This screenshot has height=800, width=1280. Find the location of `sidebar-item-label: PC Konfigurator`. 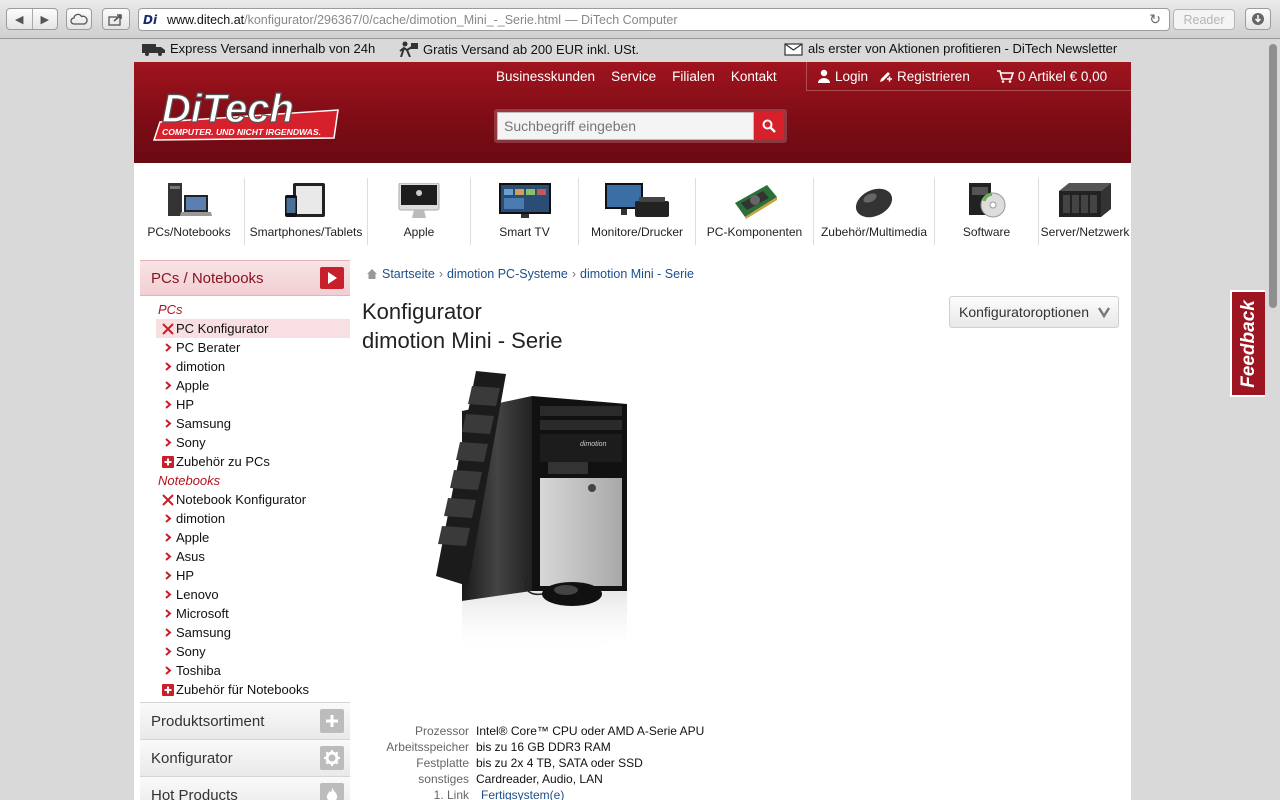

sidebar-item-label: PC Konfigurator is located at coordinates (222, 328).